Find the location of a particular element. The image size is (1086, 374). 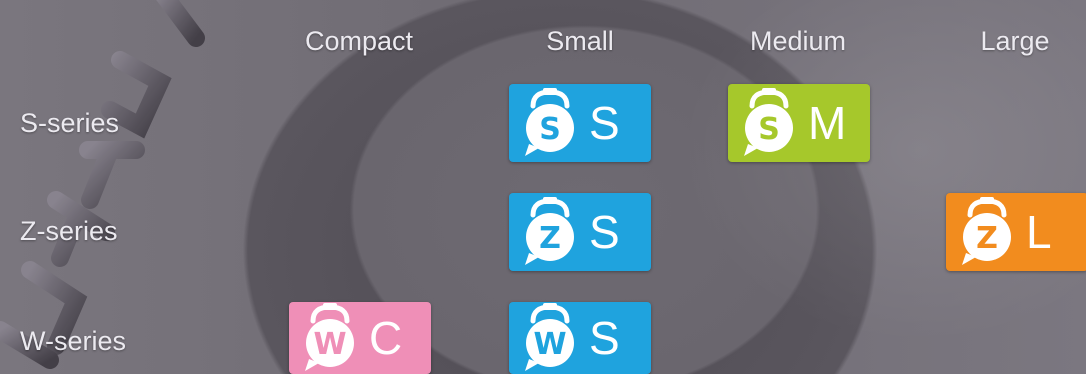

column-header-small: Small is located at coordinates (580, 41).